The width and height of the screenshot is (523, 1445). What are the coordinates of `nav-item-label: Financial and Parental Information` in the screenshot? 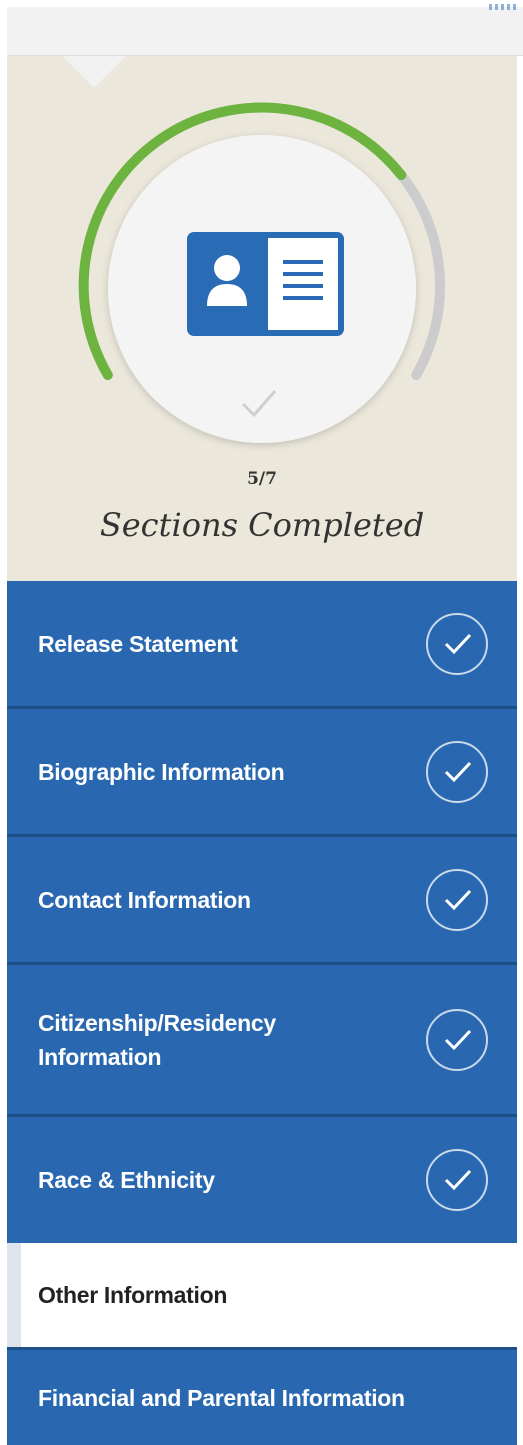 It's located at (221, 1397).